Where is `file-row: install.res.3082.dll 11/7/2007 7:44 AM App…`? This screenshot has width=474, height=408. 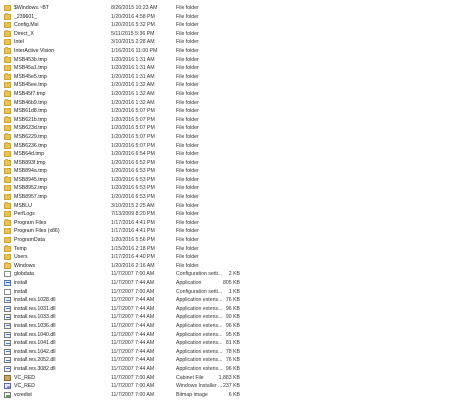 file-row: install.res.3082.dll 11/7/2007 7:44 AM App… is located at coordinates (237, 369).